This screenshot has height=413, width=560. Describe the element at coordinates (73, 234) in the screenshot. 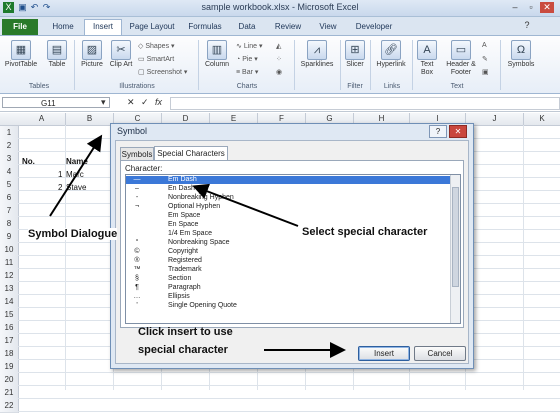

I see `annotation-symbol-dialogue: Symbol Dialogue` at that location.